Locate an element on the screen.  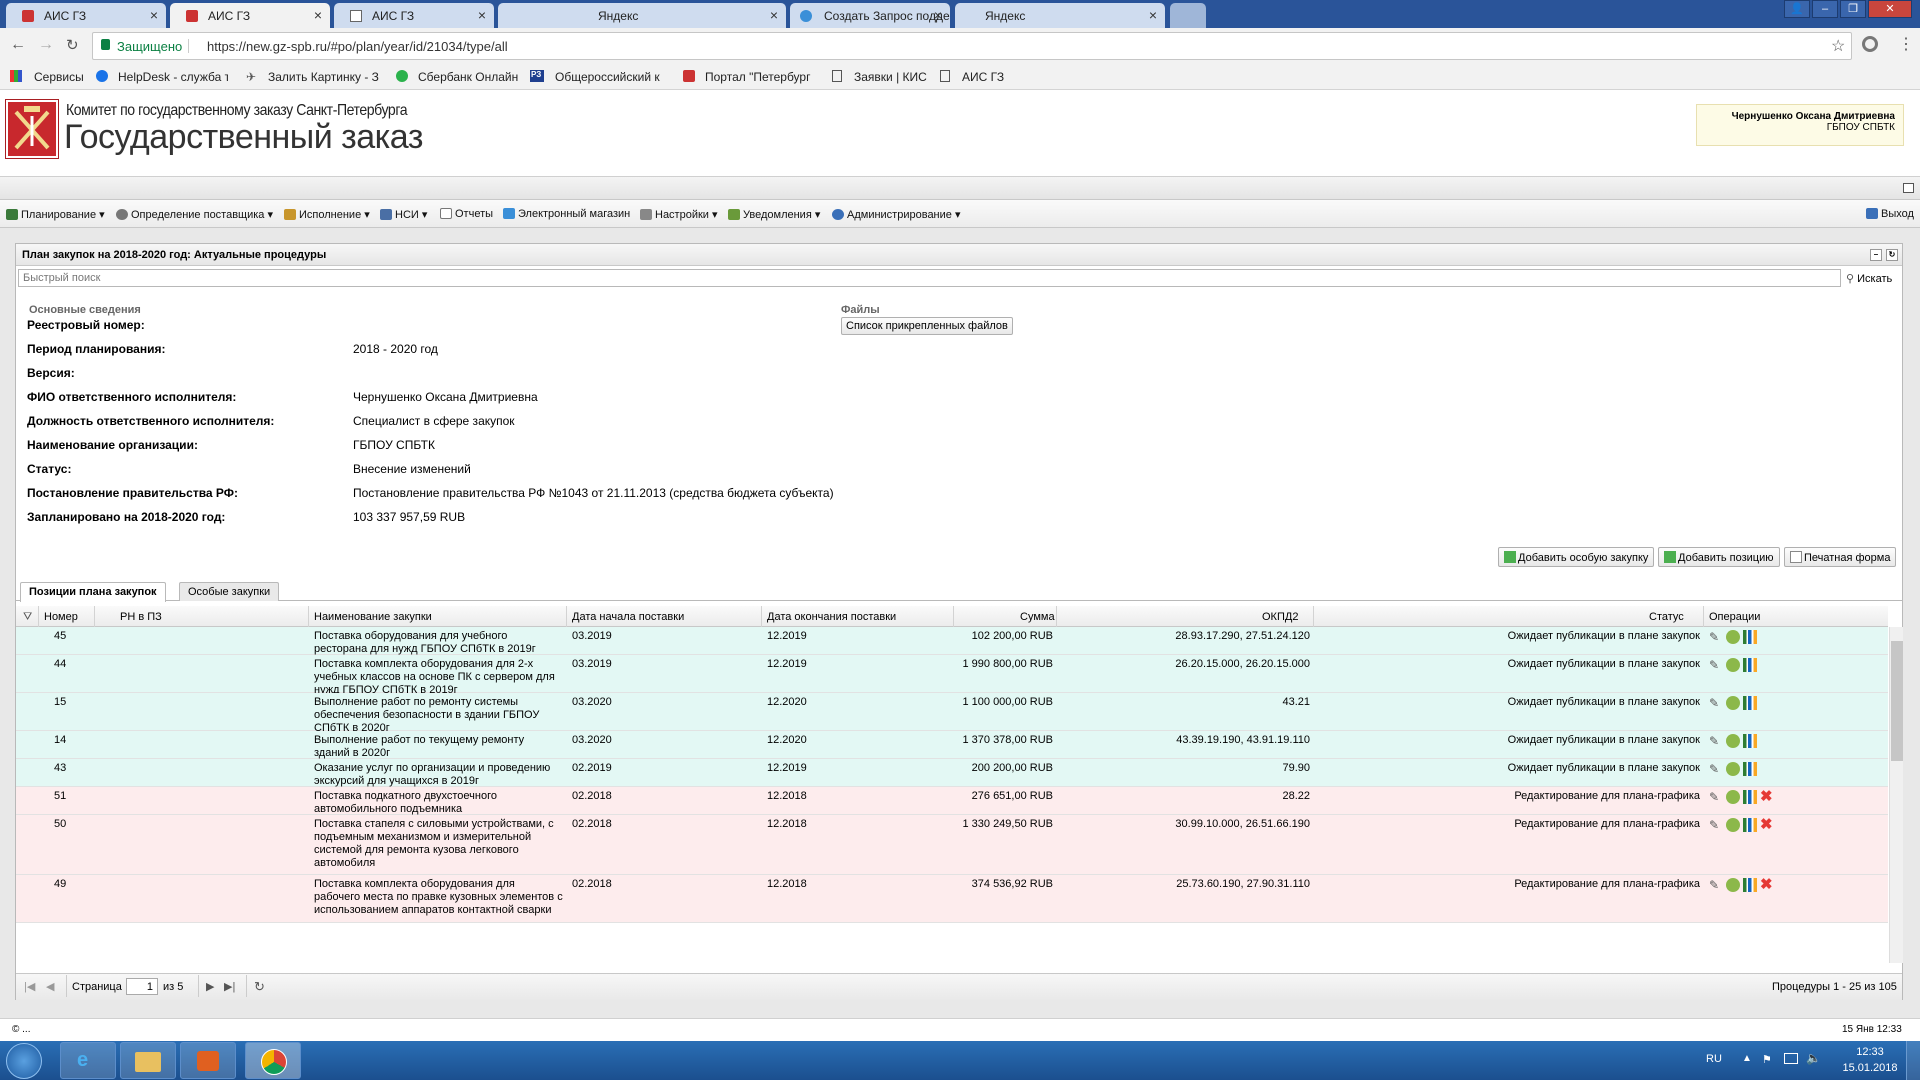
bookmark-services: Сервисы is located at coordinates (59, 77).